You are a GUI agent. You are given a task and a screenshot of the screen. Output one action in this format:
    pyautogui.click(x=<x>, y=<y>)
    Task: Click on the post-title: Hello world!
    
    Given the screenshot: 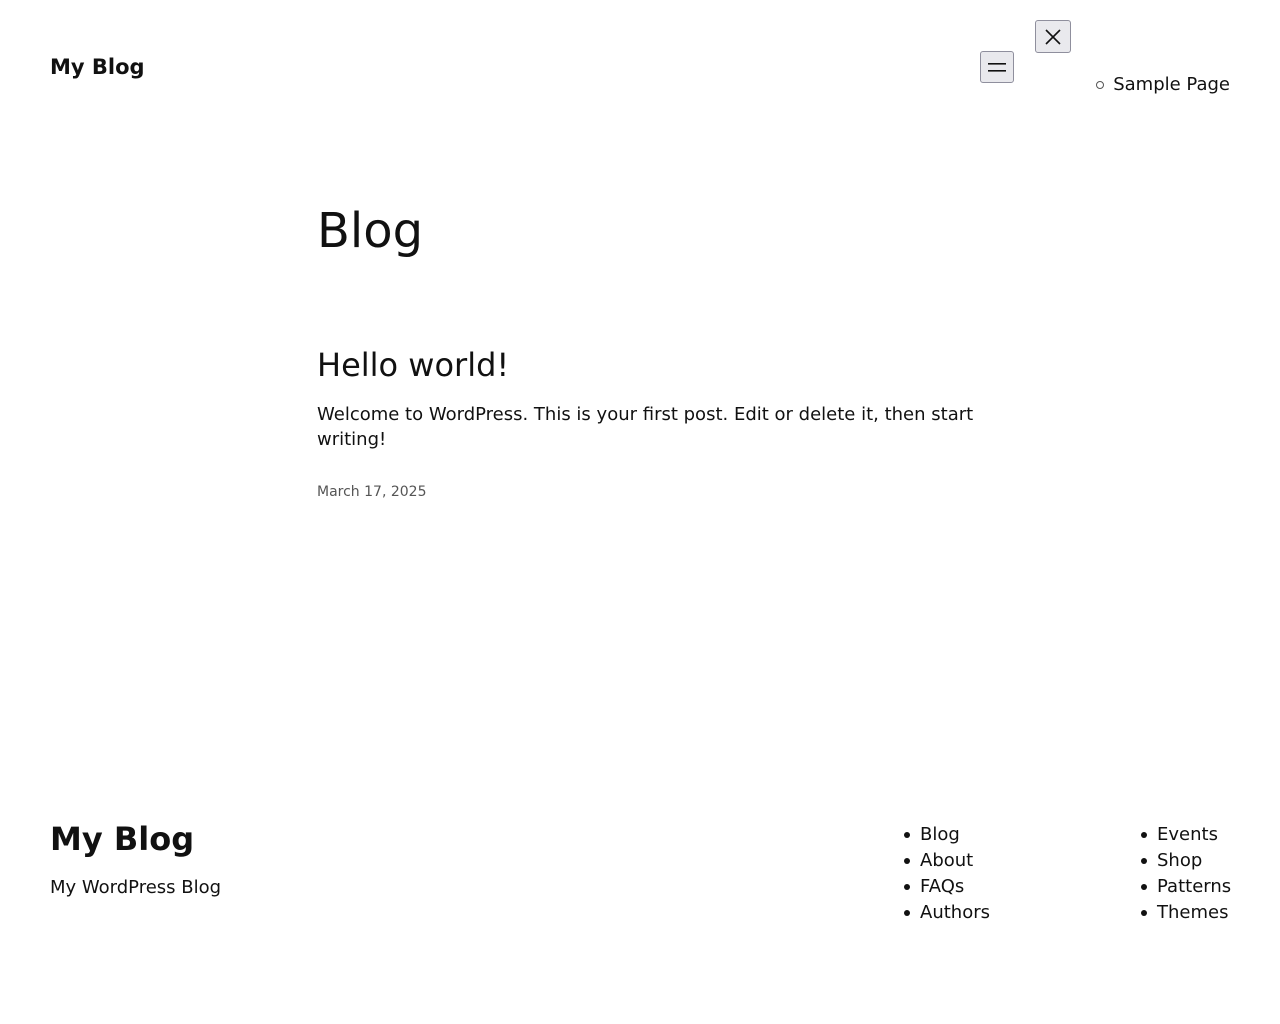 What is the action you would take?
    pyautogui.click(x=413, y=365)
    